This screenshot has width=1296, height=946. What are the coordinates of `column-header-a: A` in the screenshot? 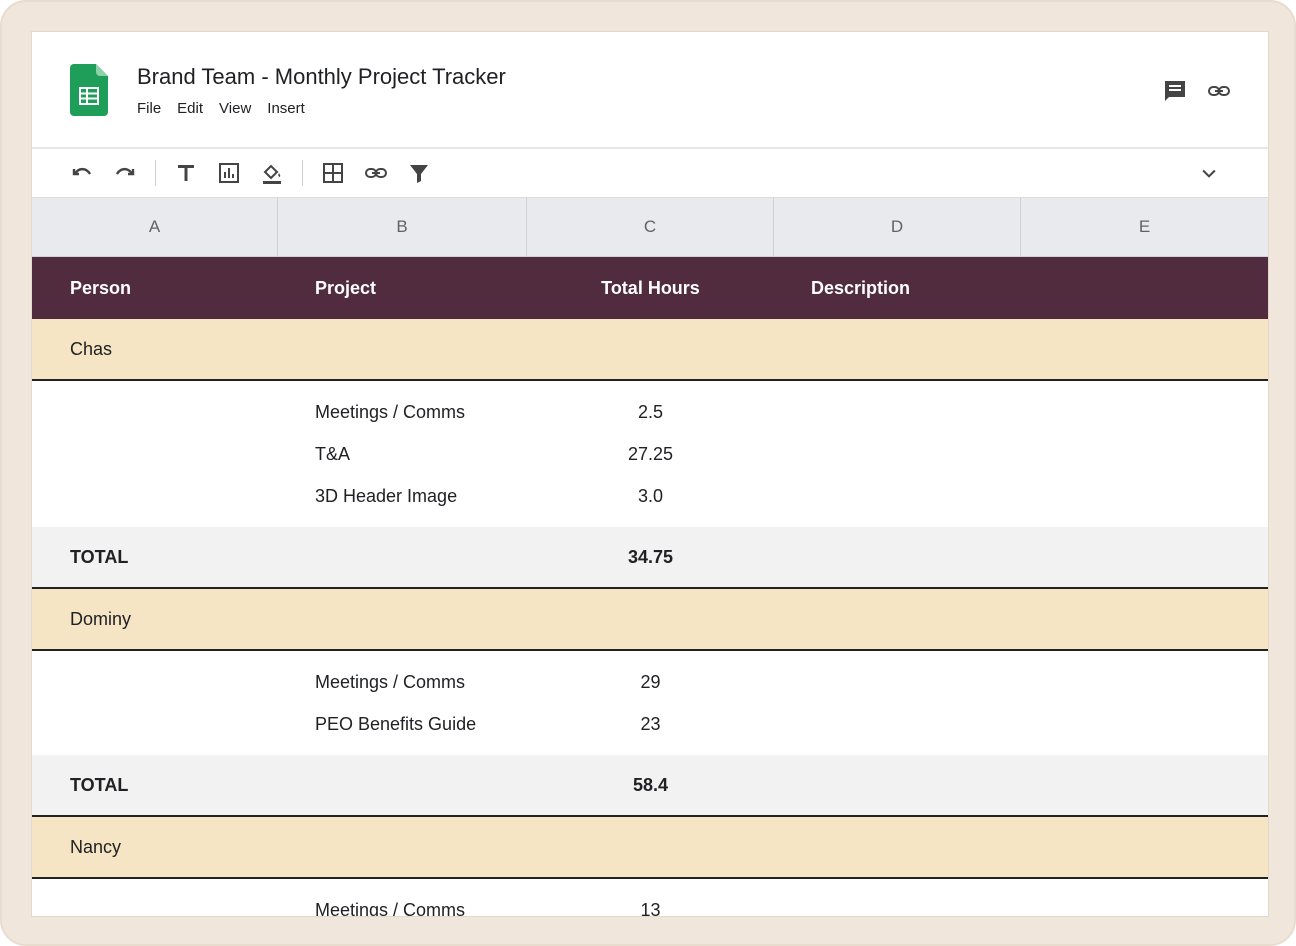 It's located at (155, 227).